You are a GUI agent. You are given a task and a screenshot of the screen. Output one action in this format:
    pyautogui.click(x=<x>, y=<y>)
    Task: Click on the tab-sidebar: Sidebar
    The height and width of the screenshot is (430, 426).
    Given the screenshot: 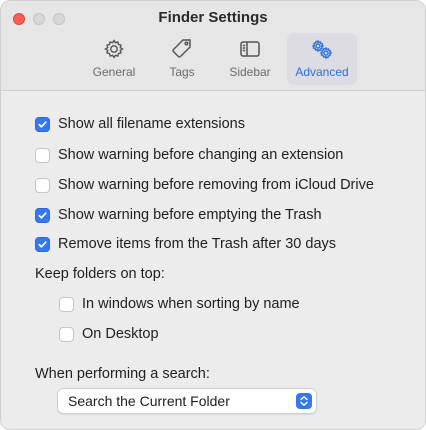 What is the action you would take?
    pyautogui.click(x=250, y=59)
    